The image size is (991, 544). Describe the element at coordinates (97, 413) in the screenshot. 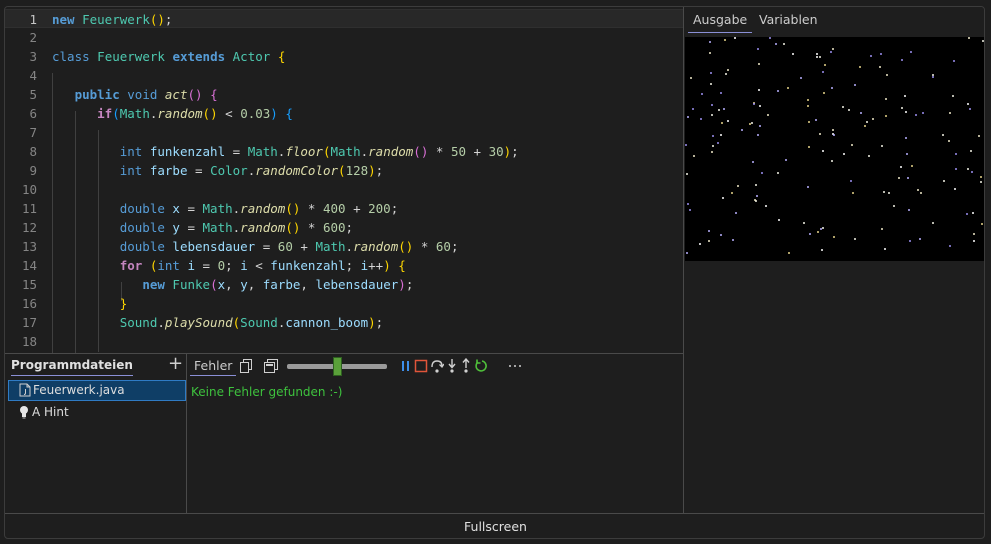

I see `file-item-a-hint: A Hint` at that location.